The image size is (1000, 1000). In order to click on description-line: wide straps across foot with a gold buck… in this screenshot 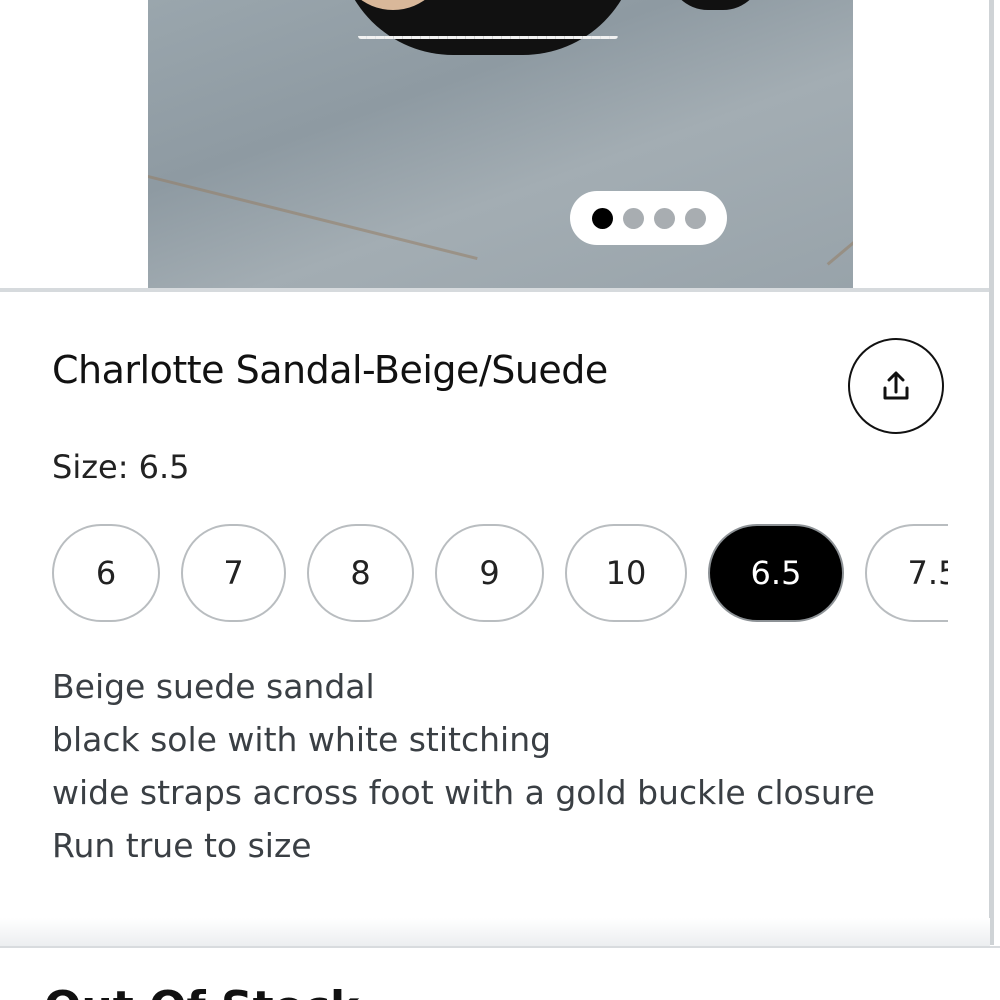, I will do `click(463, 792)`.